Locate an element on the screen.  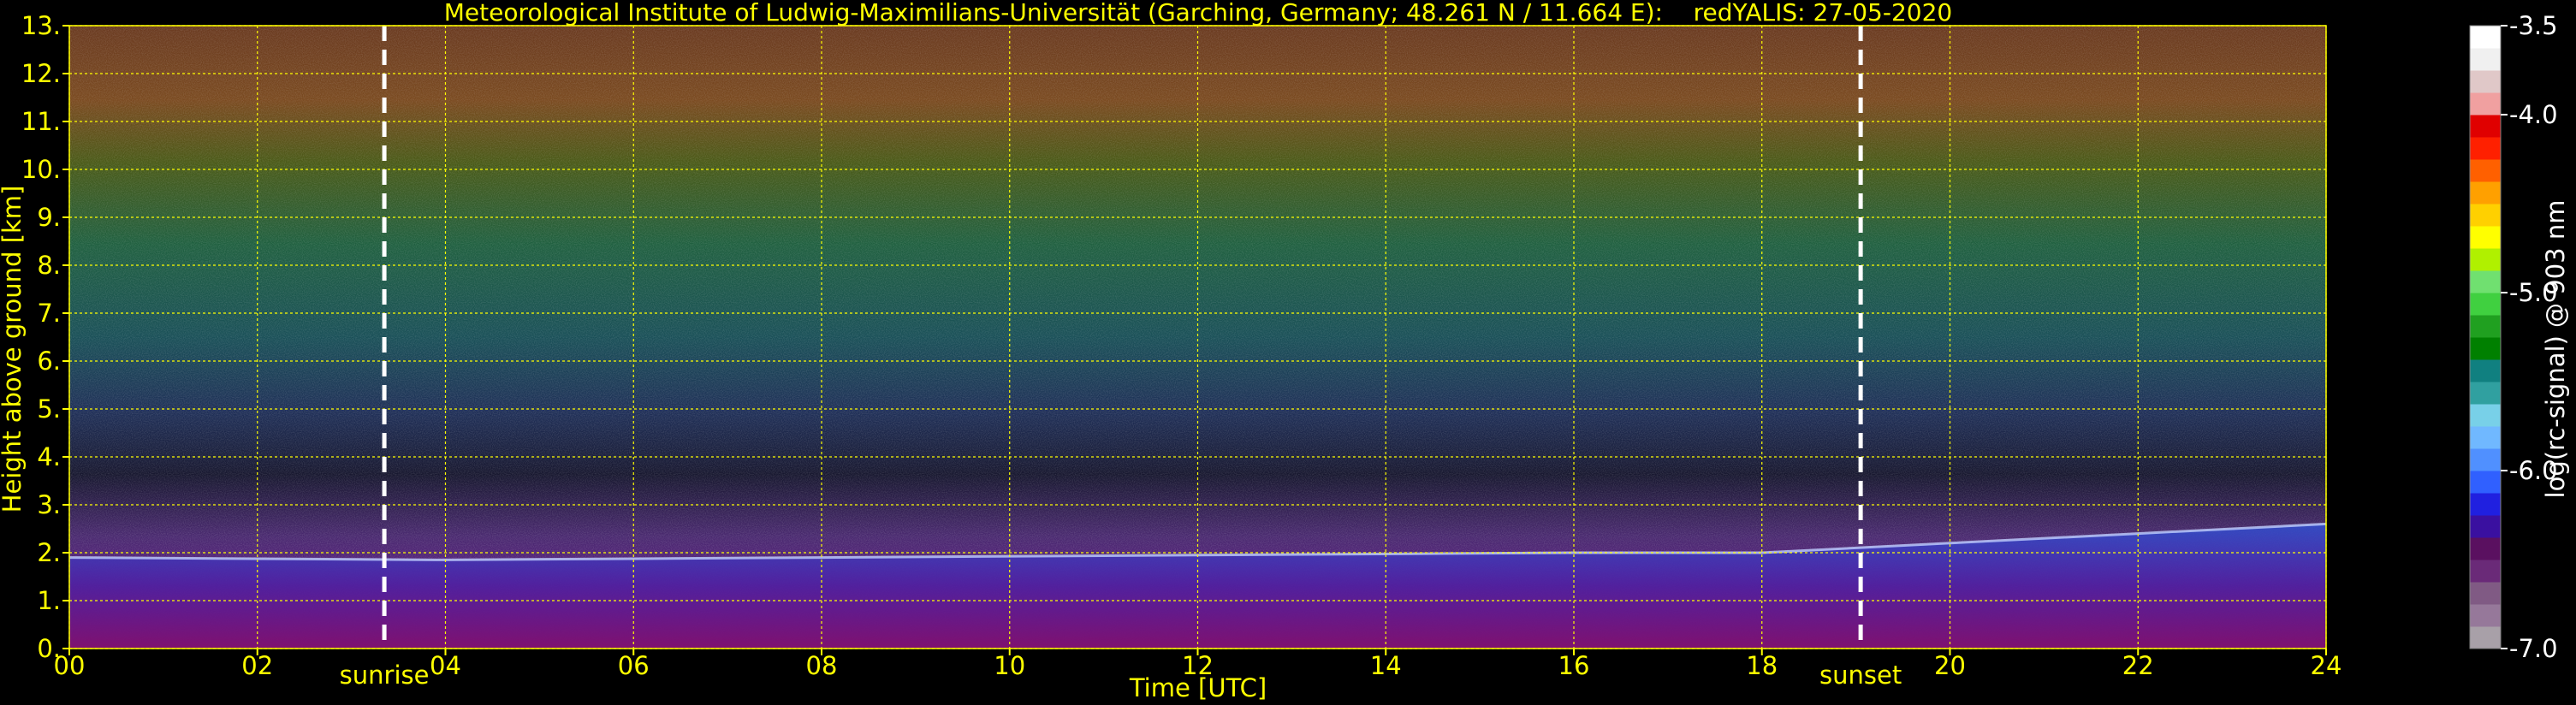
colorbar-tick-label: -4.0 is located at coordinates (2533, 114).